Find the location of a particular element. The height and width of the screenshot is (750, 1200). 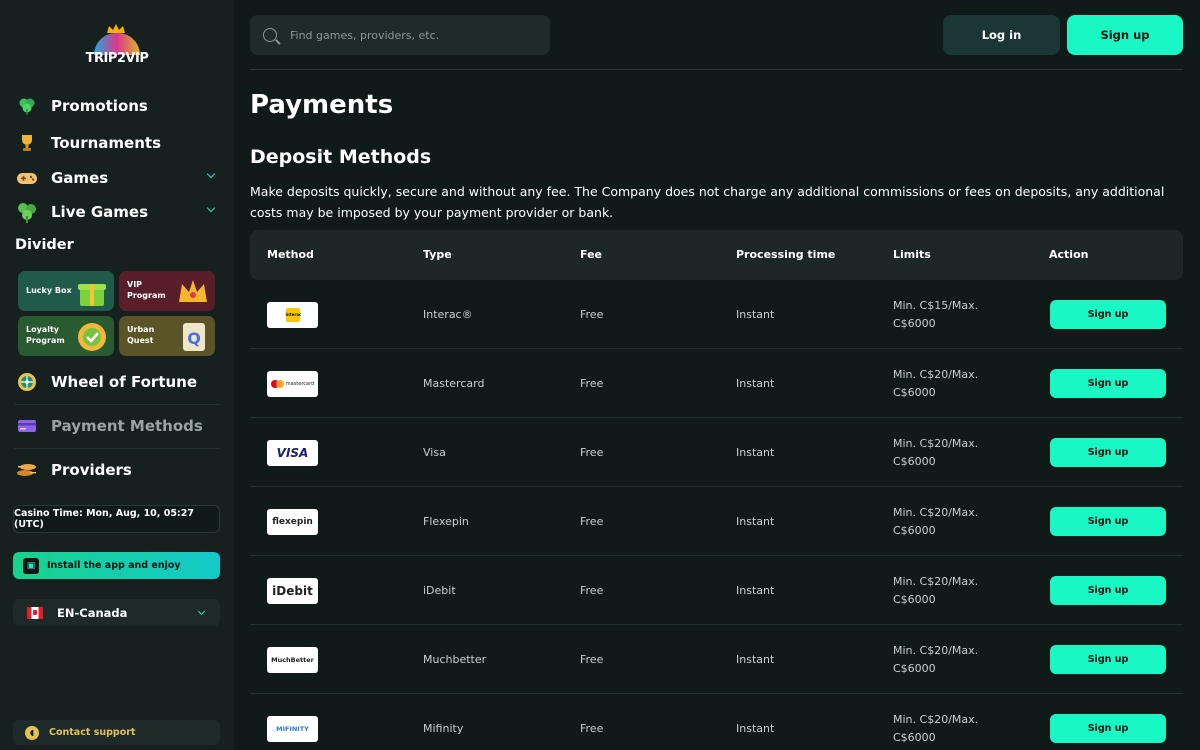

promo-card-lucky-box: Lucky Box is located at coordinates (66, 291).